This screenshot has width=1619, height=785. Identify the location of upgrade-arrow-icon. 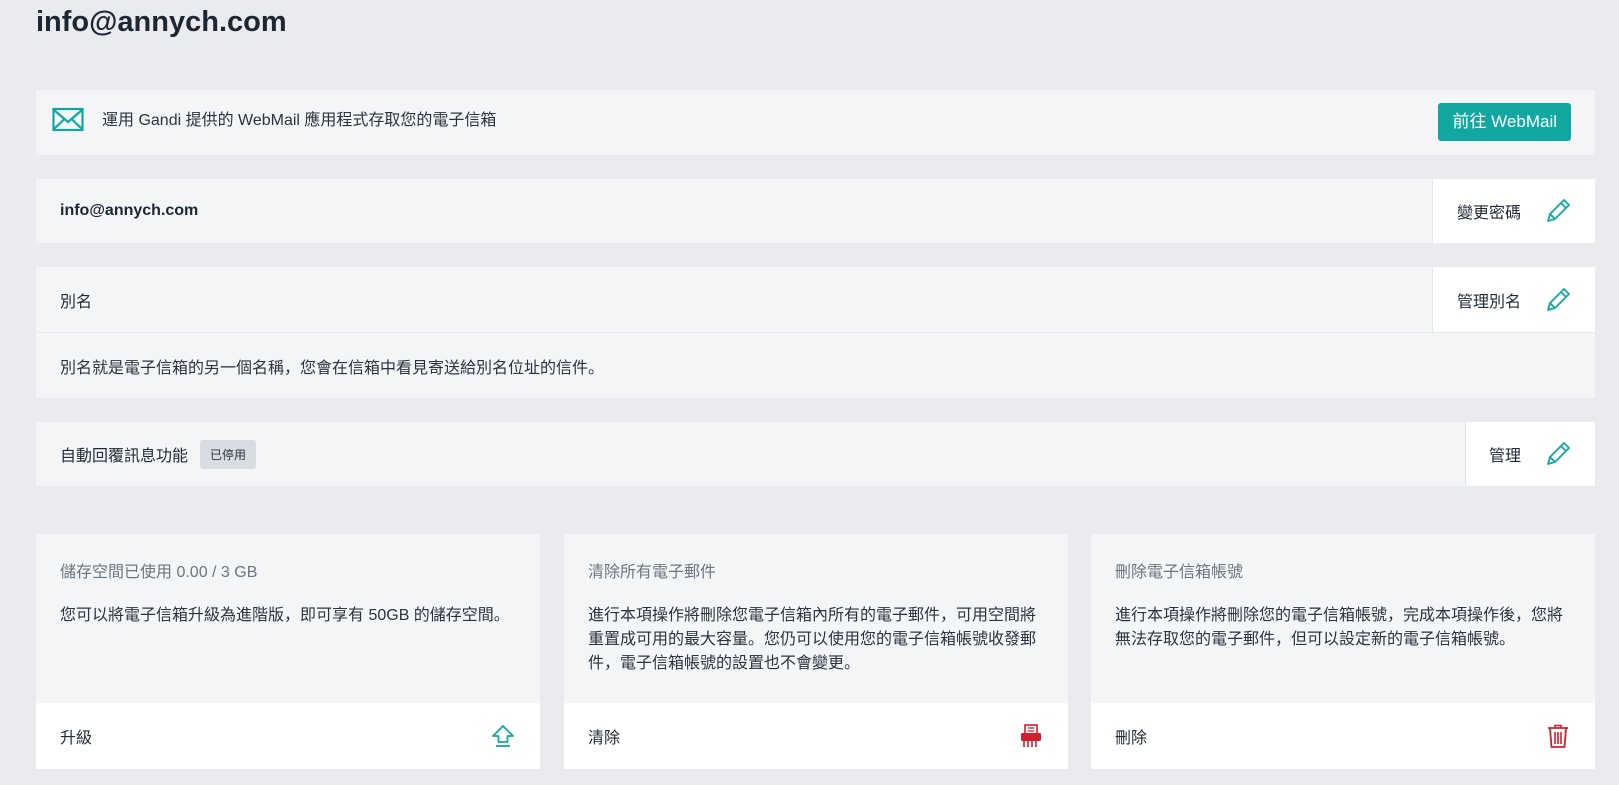
(503, 736).